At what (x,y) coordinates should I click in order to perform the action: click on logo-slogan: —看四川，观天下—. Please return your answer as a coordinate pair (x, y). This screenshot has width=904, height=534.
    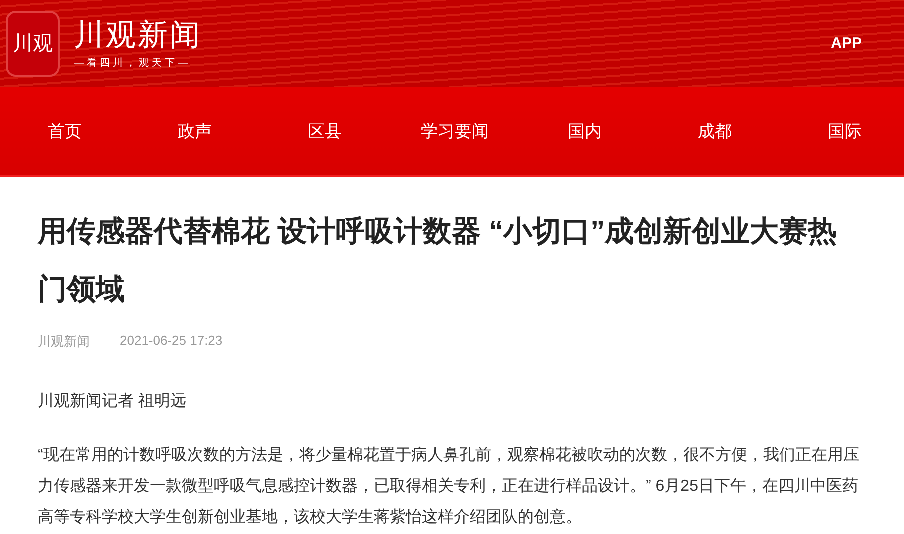
    Looking at the image, I should click on (133, 63).